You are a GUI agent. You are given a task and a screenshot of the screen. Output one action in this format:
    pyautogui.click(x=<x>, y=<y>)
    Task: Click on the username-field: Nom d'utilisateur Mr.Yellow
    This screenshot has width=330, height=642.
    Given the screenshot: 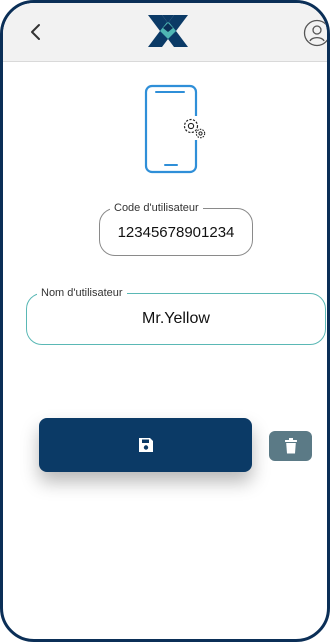 What is the action you would take?
    pyautogui.click(x=176, y=315)
    